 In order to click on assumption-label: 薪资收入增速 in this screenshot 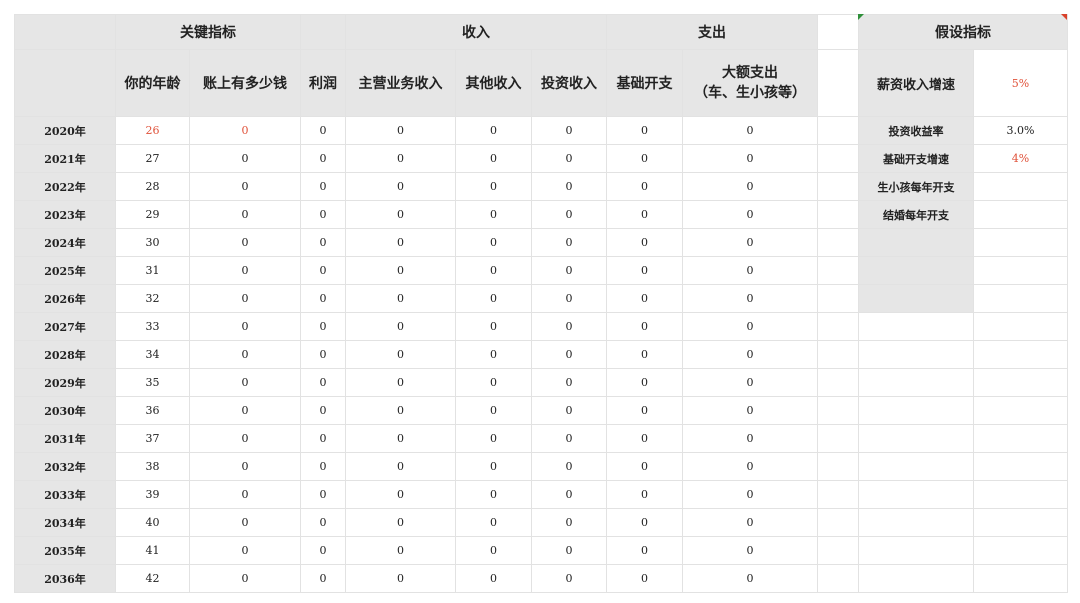, I will do `click(916, 83)`.